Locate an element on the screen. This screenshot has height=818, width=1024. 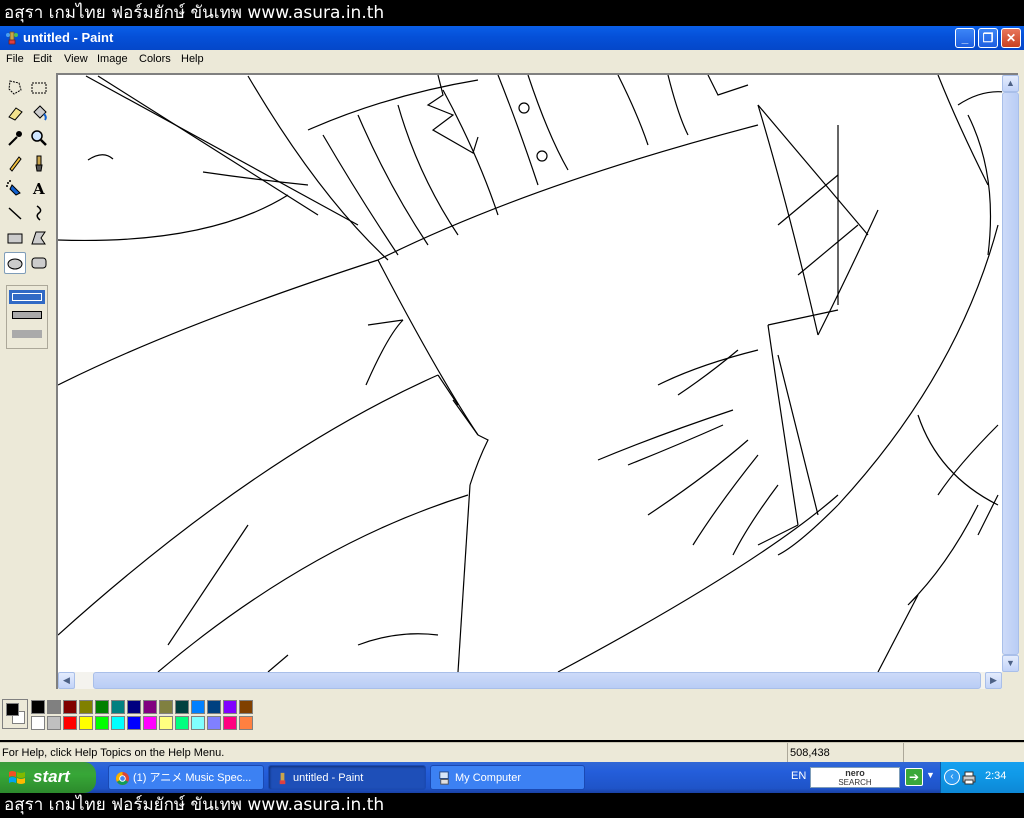
cursor-coordinates: 508,438 is located at coordinates (845, 753).